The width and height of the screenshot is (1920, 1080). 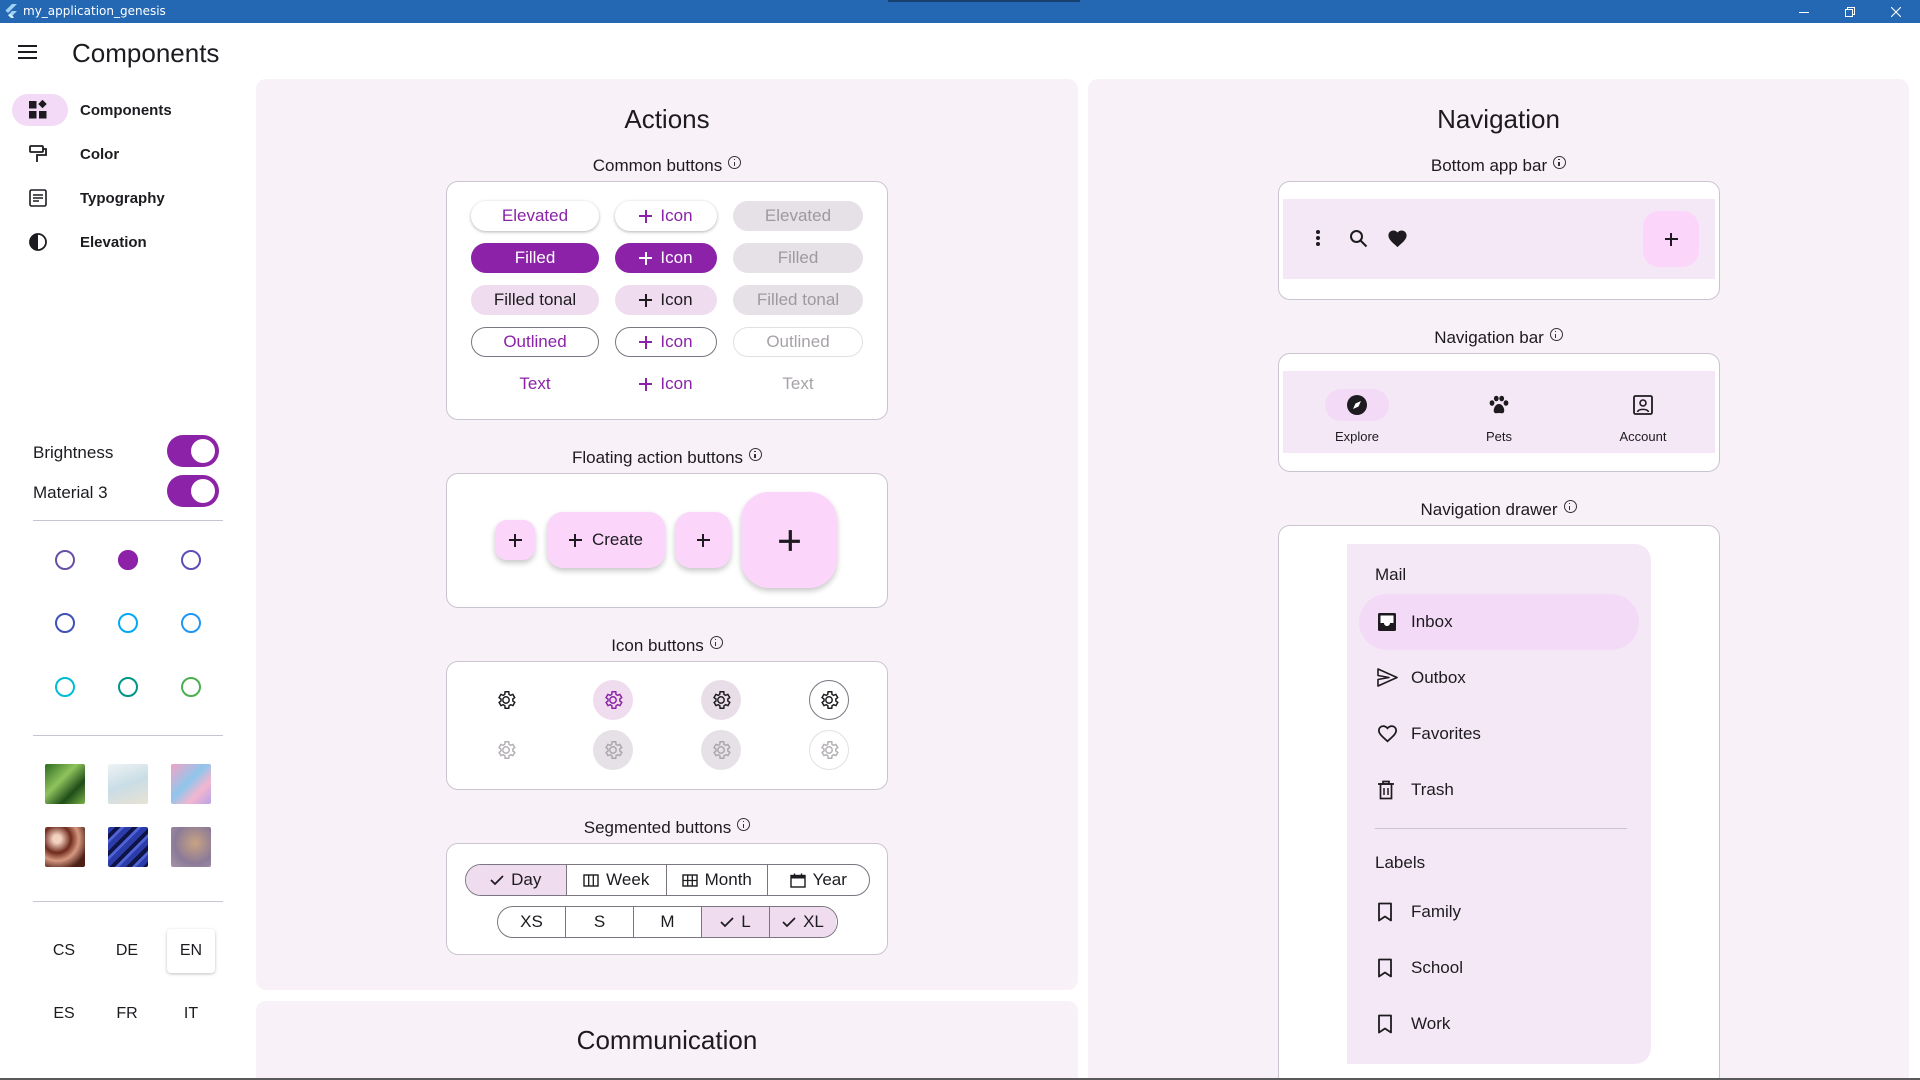 What do you see at coordinates (727, 922) in the screenshot?
I see `check-icon` at bounding box center [727, 922].